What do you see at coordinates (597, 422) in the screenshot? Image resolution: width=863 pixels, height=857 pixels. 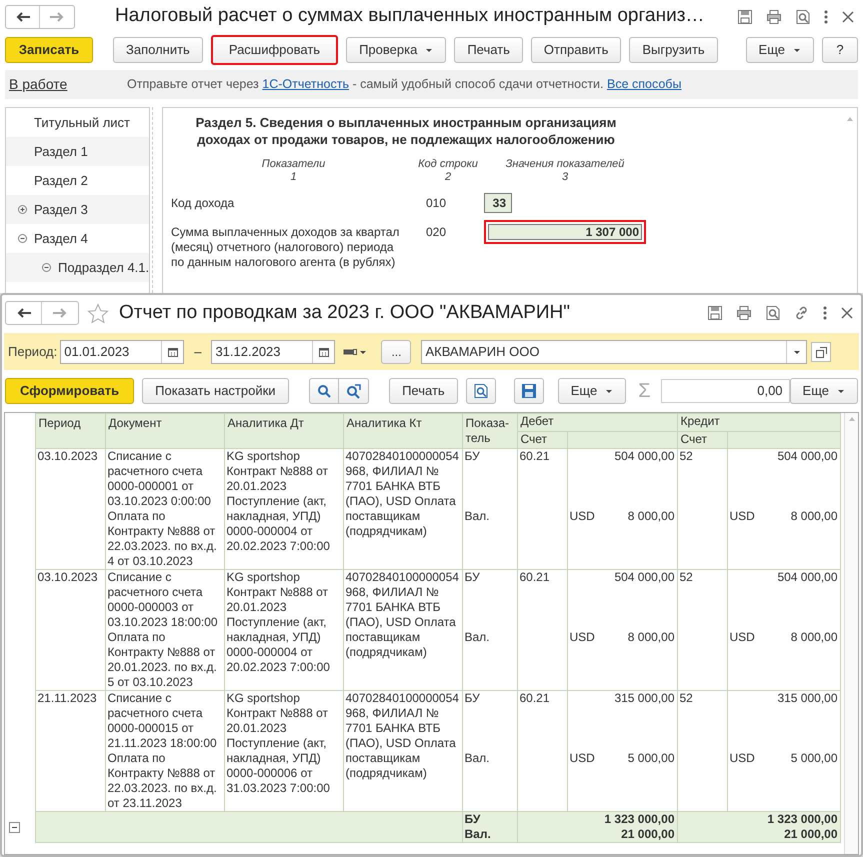 I see `column-header: Дебет` at bounding box center [597, 422].